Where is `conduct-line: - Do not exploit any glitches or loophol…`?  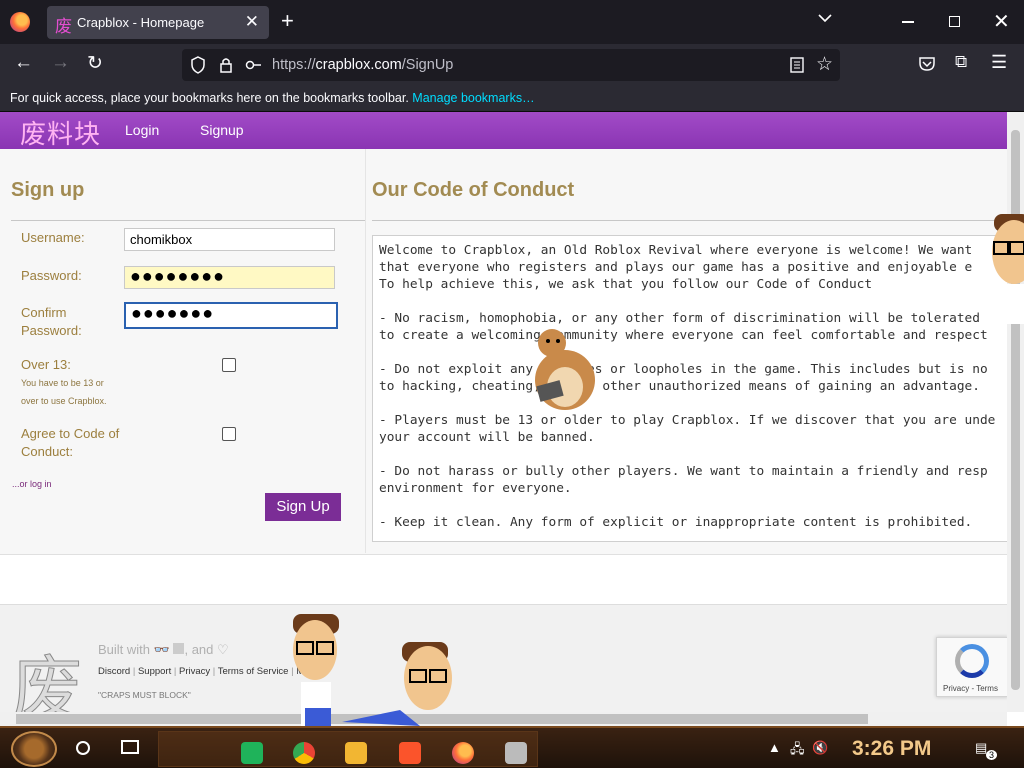
conduct-line: - Do not exploit any glitches or loophol… is located at coordinates (683, 369).